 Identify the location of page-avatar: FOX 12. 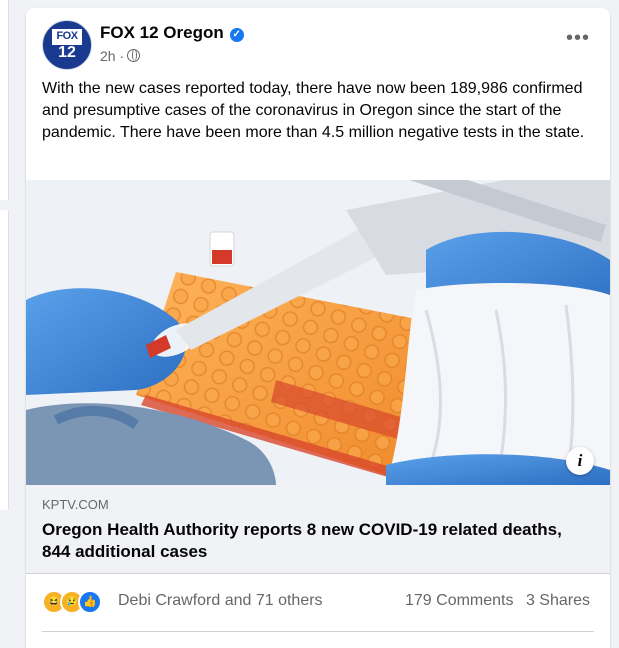
(67, 45).